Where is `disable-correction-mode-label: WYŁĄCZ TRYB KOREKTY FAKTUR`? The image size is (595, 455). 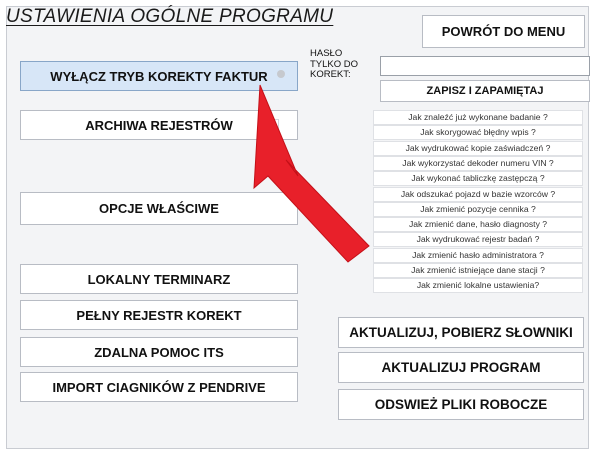
disable-correction-mode-label: WYŁĄCZ TRYB KOREKTY FAKTUR is located at coordinates (159, 76).